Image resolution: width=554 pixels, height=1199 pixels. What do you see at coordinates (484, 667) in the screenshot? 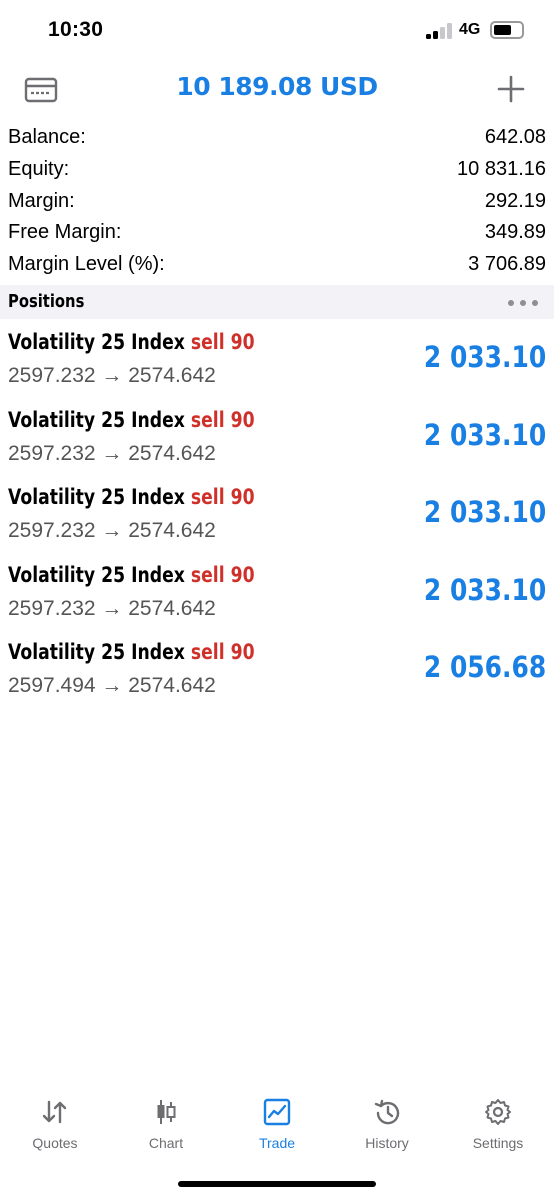
I see `position-profit: 2 056.68` at bounding box center [484, 667].